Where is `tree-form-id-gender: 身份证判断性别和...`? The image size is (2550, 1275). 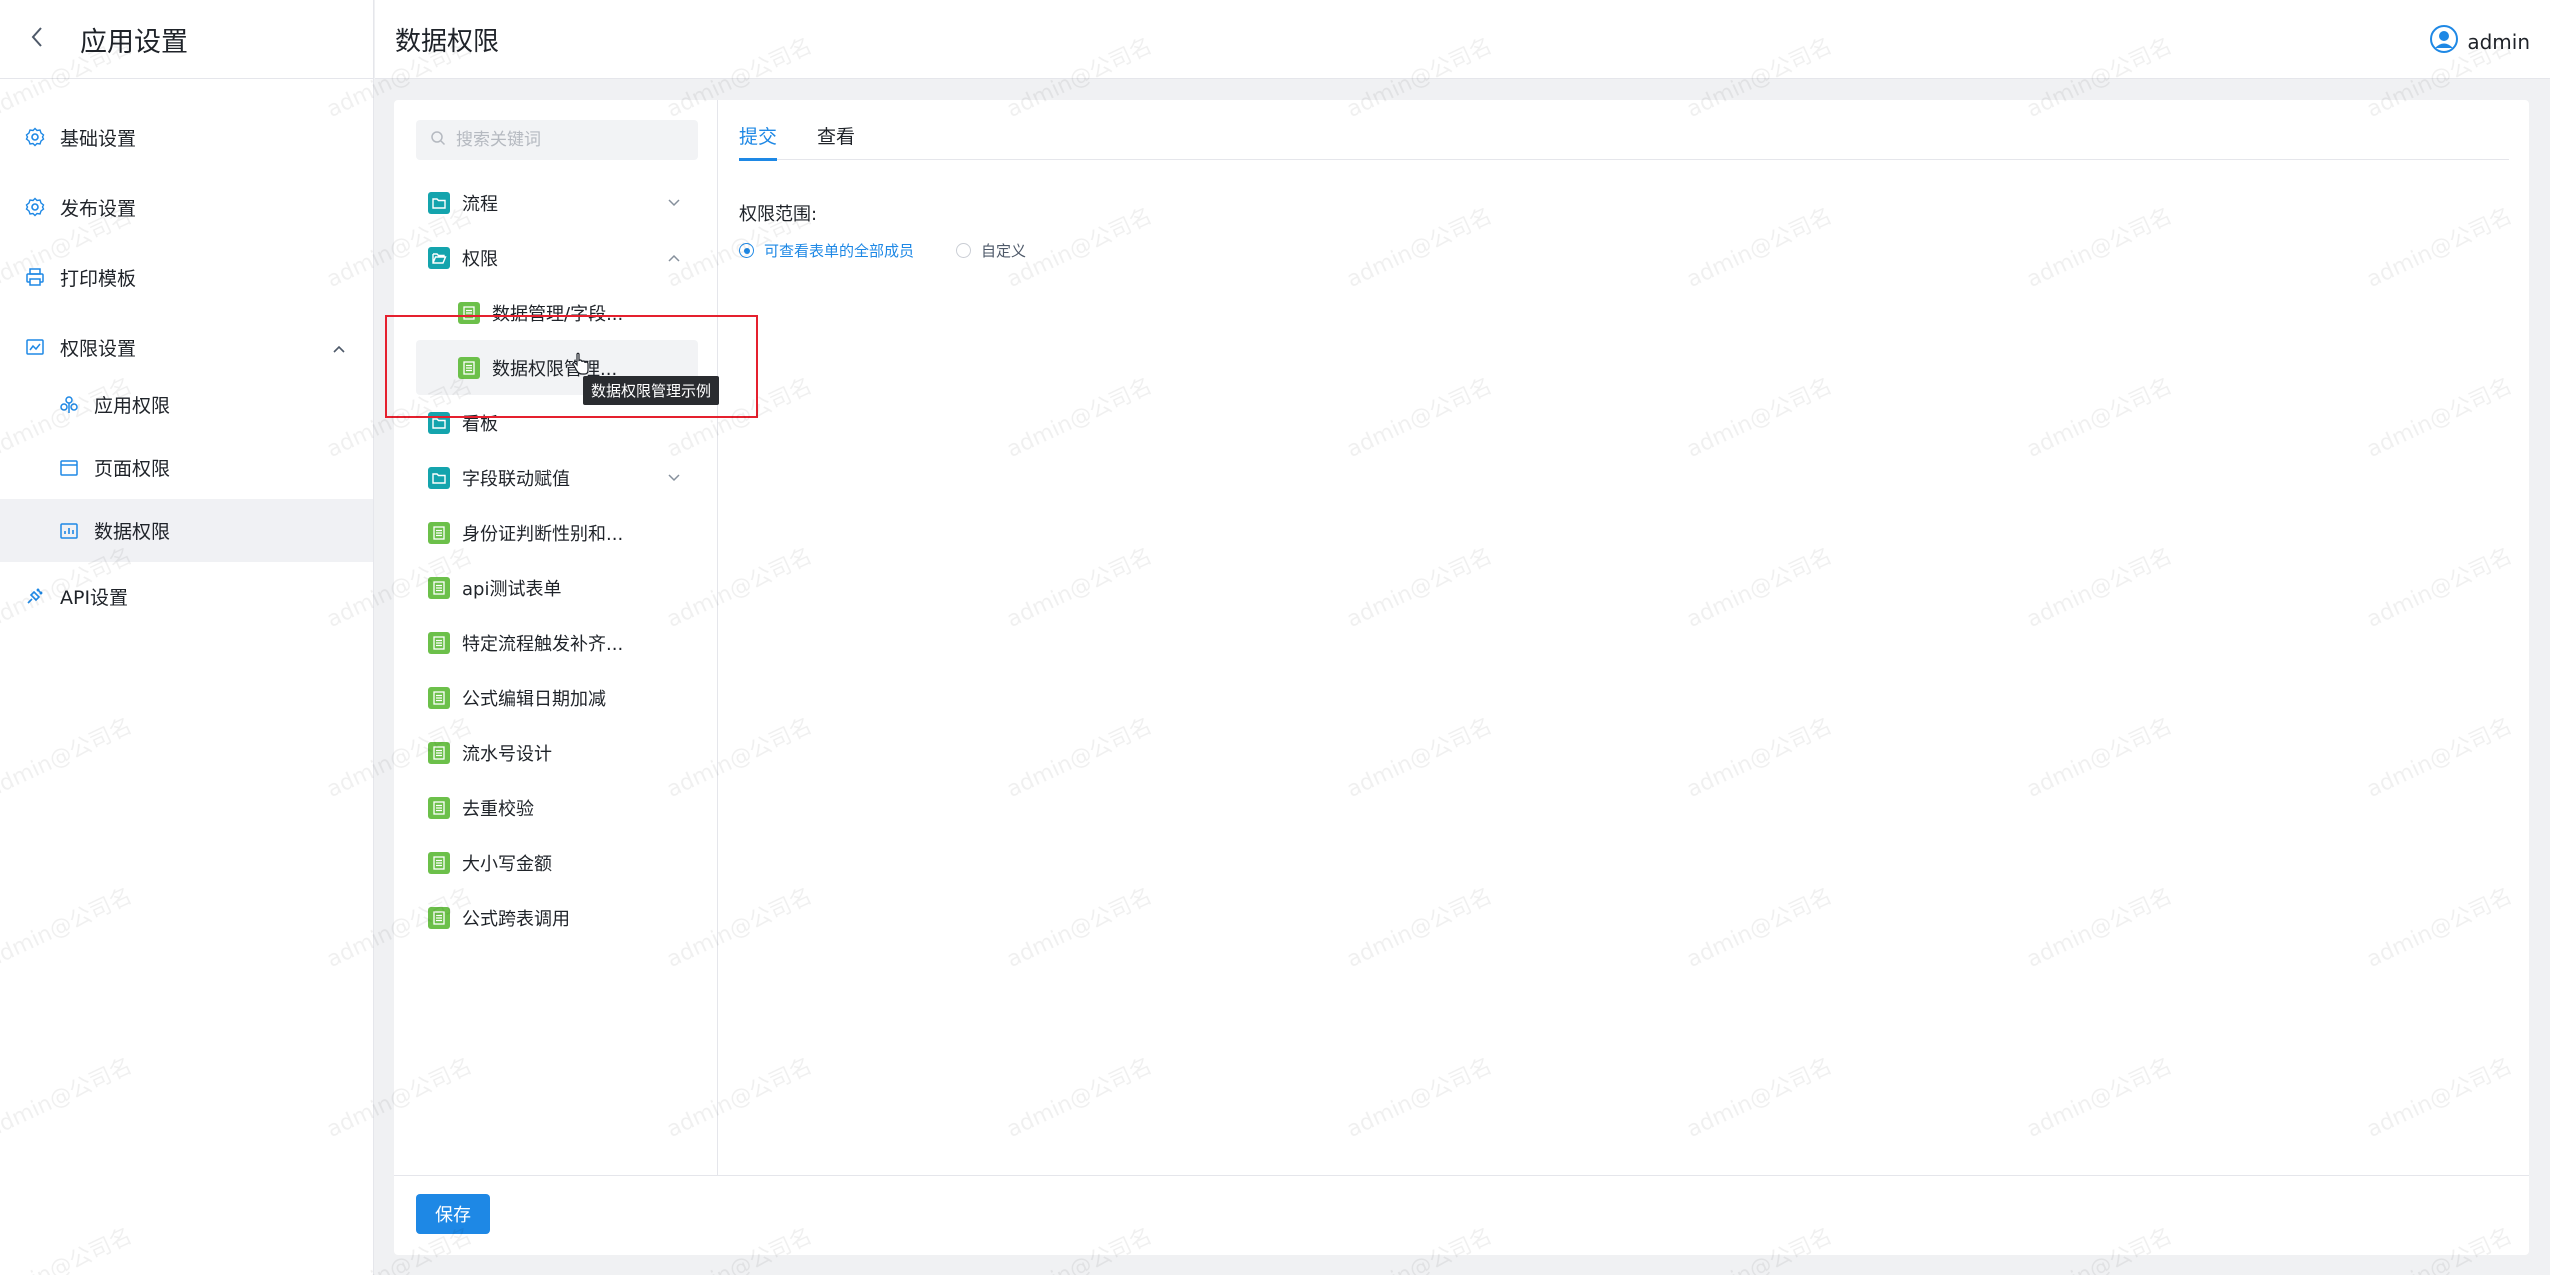
tree-form-id-gender: 身份证判断性别和... is located at coordinates (557, 532).